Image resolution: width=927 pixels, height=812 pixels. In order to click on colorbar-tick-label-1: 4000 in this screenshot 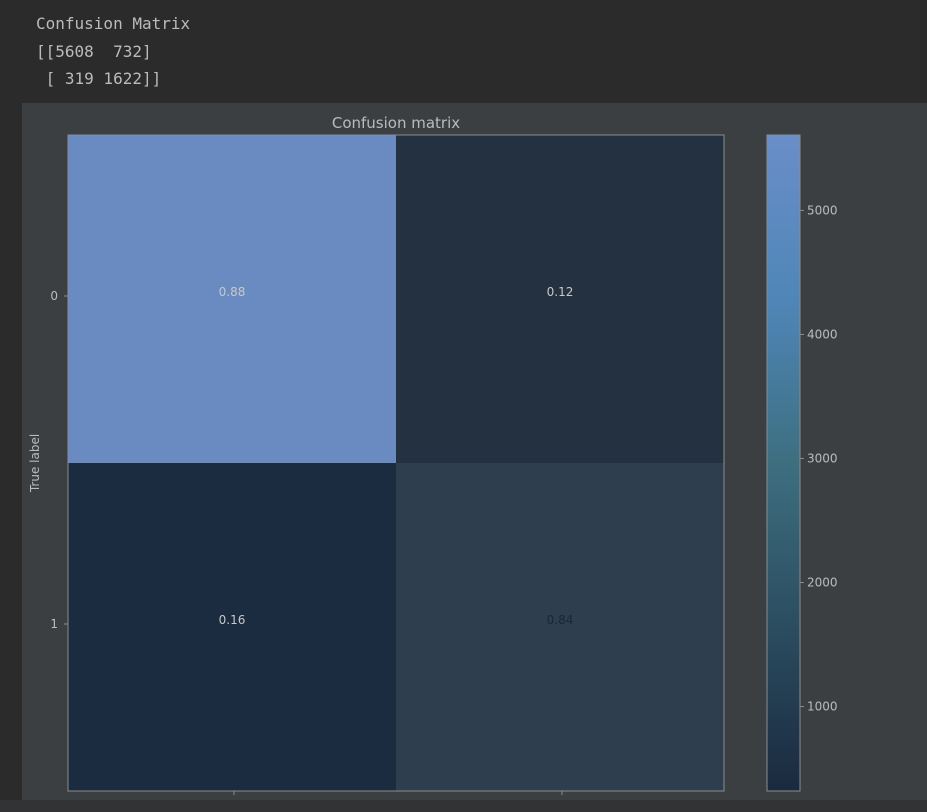, I will do `click(822, 334)`.